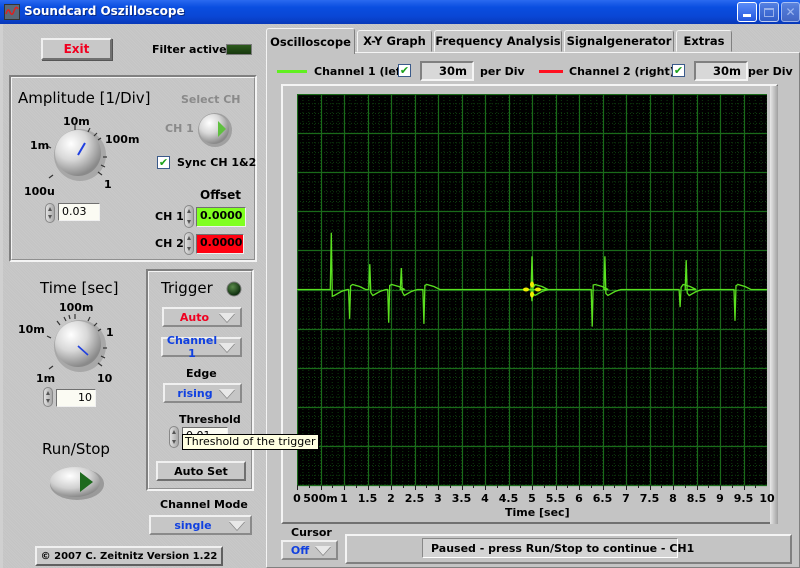 The height and width of the screenshot is (568, 800). Describe the element at coordinates (579, 498) in the screenshot. I see `x-tick-label: 6` at that location.